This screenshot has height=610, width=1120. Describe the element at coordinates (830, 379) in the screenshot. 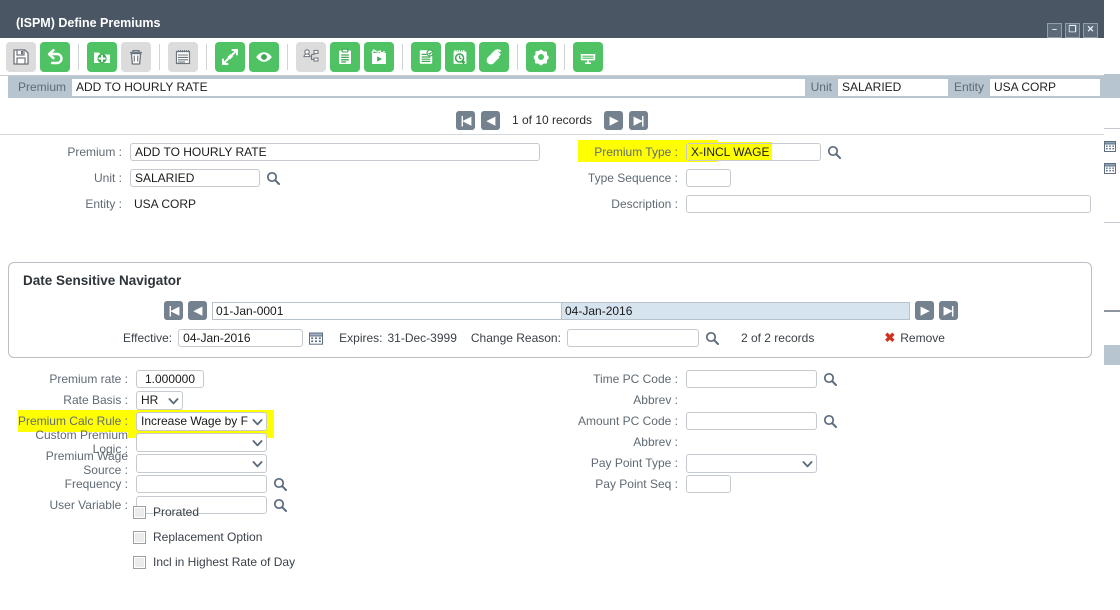

I see `time-pc-code-search-icon` at that location.